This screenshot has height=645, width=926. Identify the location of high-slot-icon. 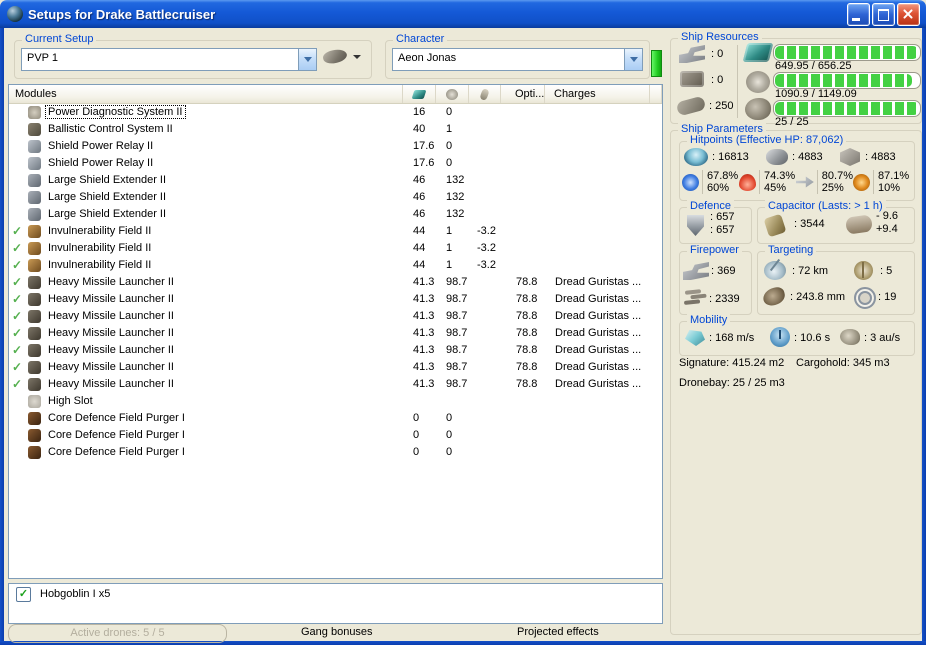
(34, 401).